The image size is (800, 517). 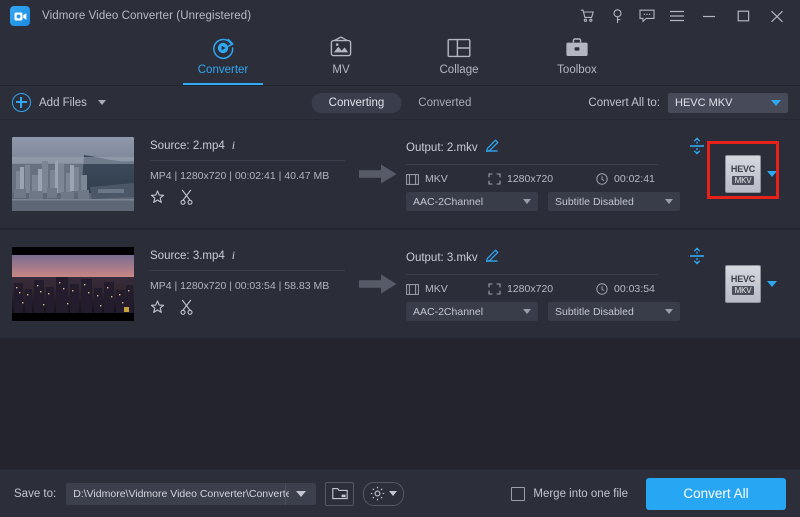 I want to click on convert-all-to-group: Convert All to: HEVC MKV, so click(x=688, y=102).